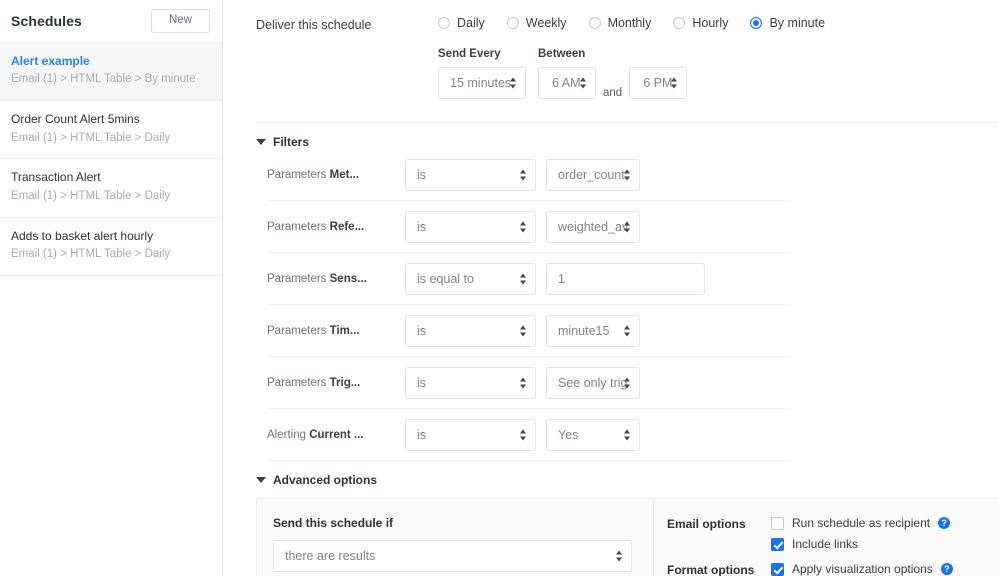 This screenshot has height=576, width=999. I want to click on send-if-select: there are results, so click(452, 556).